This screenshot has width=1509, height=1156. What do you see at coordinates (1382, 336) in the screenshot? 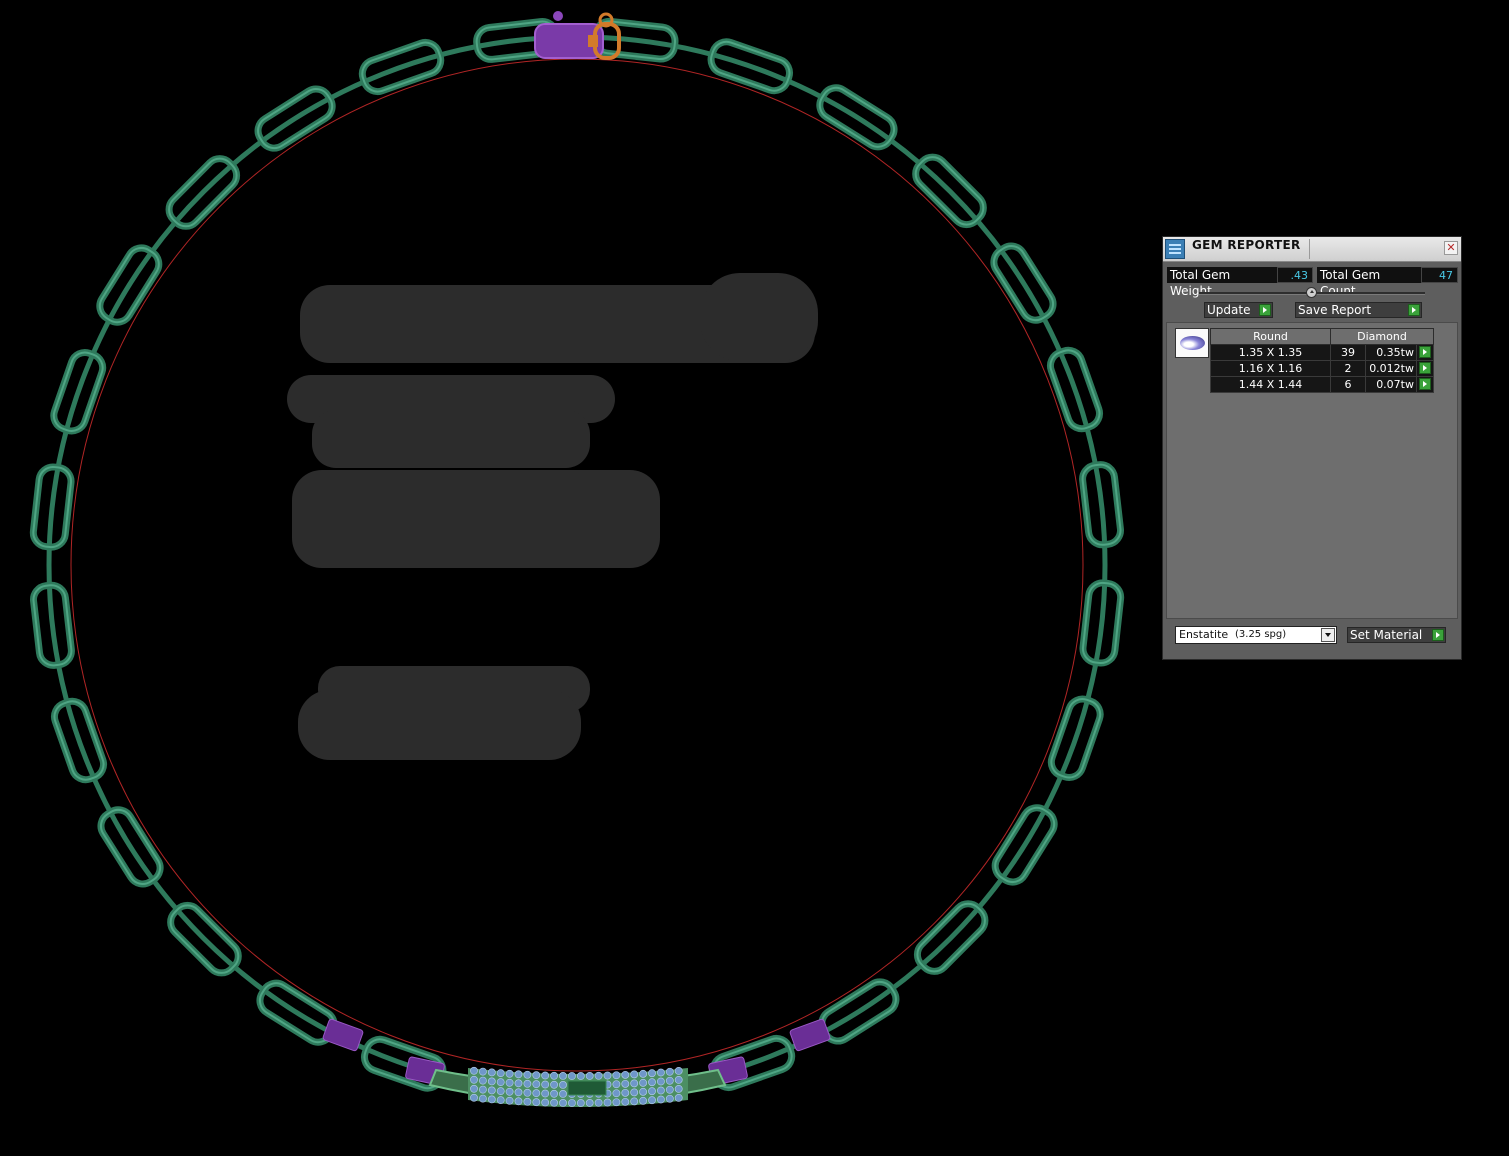
I see `header-material: Diamond` at bounding box center [1382, 336].